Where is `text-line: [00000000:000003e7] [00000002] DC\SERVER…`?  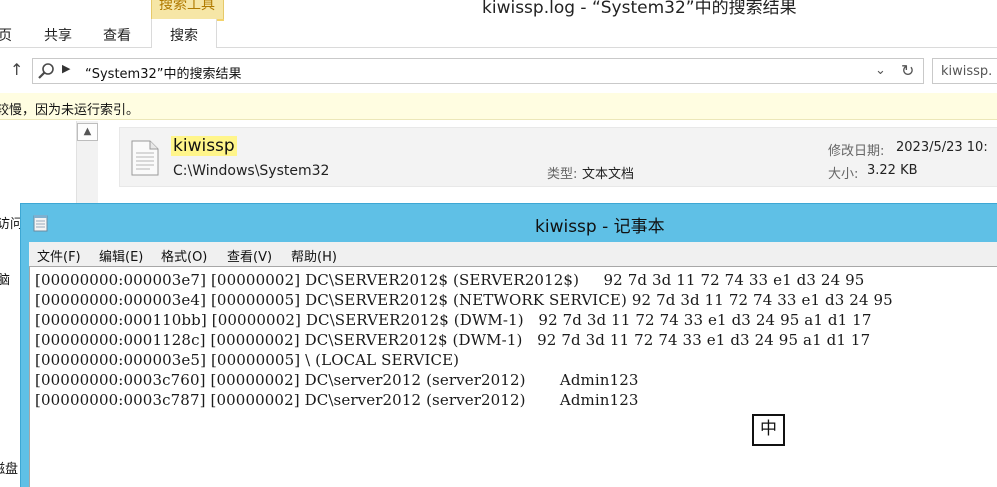 text-line: [00000000:000003e7] [00000002] DC\SERVER… is located at coordinates (450, 280).